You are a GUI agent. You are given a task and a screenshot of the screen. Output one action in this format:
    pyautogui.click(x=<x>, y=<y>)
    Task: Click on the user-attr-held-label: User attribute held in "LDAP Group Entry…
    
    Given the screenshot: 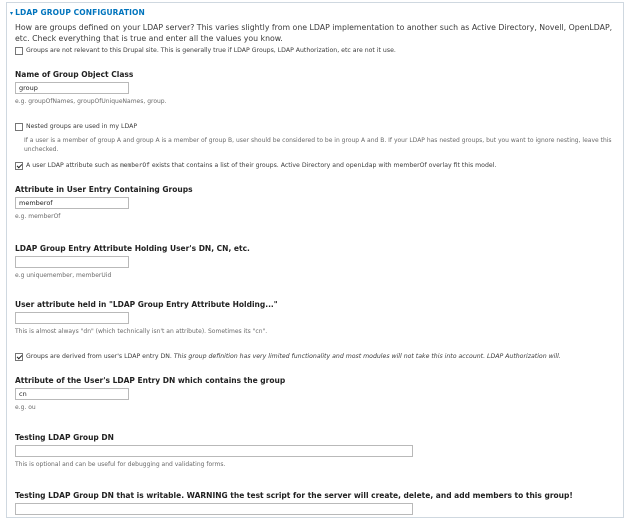 What is the action you would take?
    pyautogui.click(x=146, y=304)
    